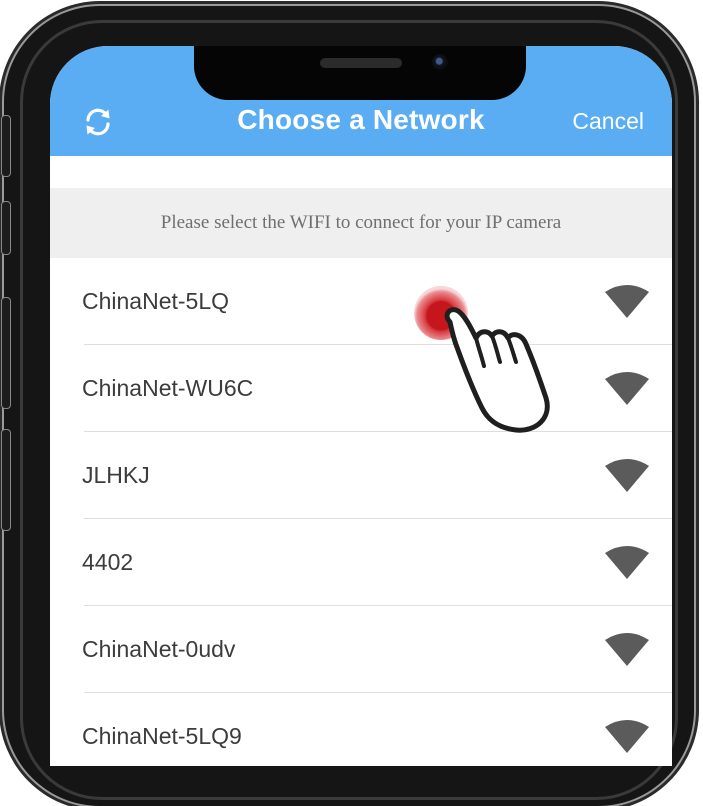 This screenshot has width=703, height=806. What do you see at coordinates (361, 172) in the screenshot?
I see `header-spacer` at bounding box center [361, 172].